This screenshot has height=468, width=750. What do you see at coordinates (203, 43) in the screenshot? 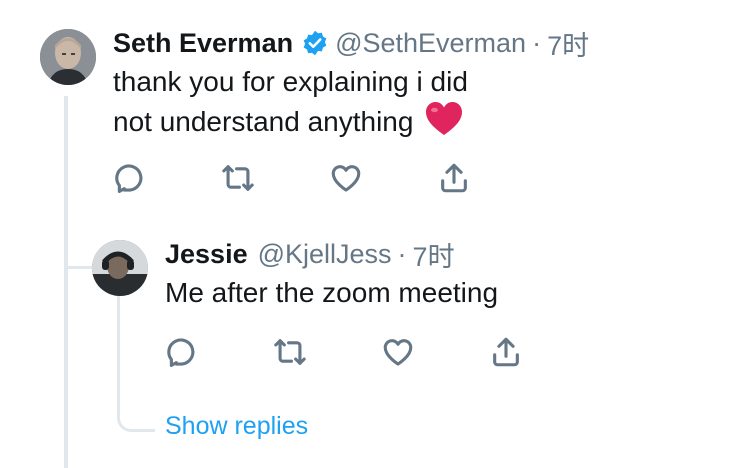
I see `display-name: Seth Everman` at bounding box center [203, 43].